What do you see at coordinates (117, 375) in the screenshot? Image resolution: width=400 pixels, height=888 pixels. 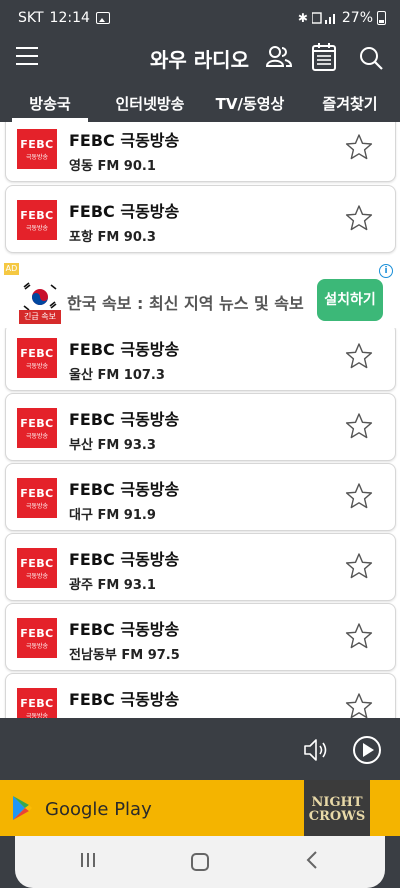 I see `station-frequency: 울산 FM 107.3` at bounding box center [117, 375].